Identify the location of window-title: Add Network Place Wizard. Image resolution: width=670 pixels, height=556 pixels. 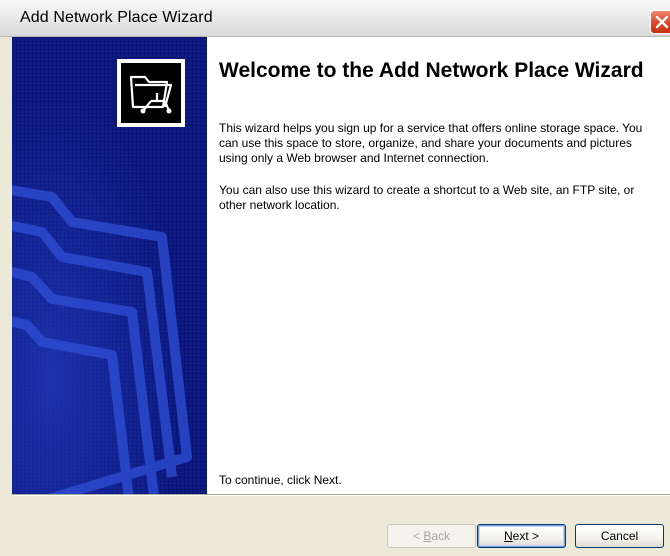
(116, 17).